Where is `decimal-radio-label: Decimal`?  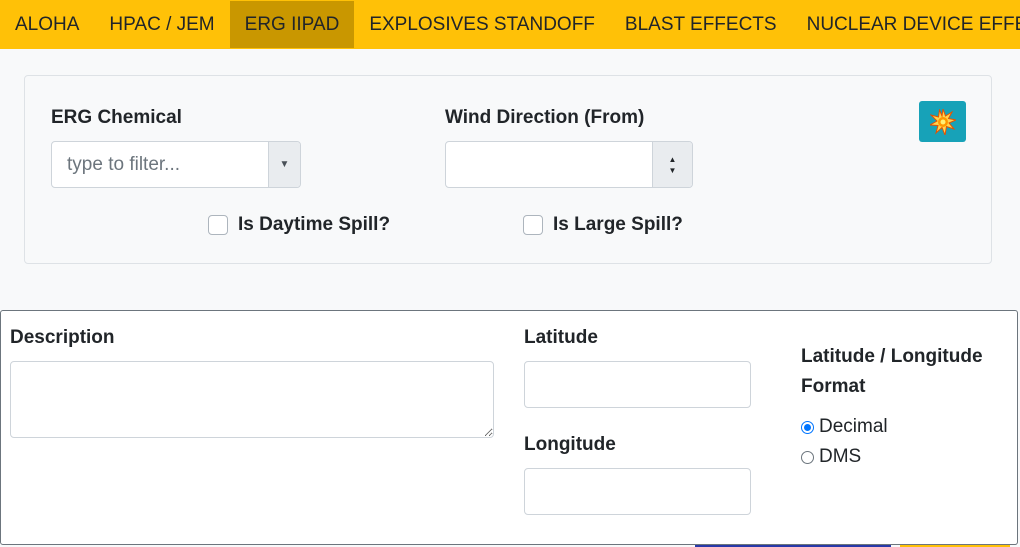
decimal-radio-label: Decimal is located at coordinates (853, 426).